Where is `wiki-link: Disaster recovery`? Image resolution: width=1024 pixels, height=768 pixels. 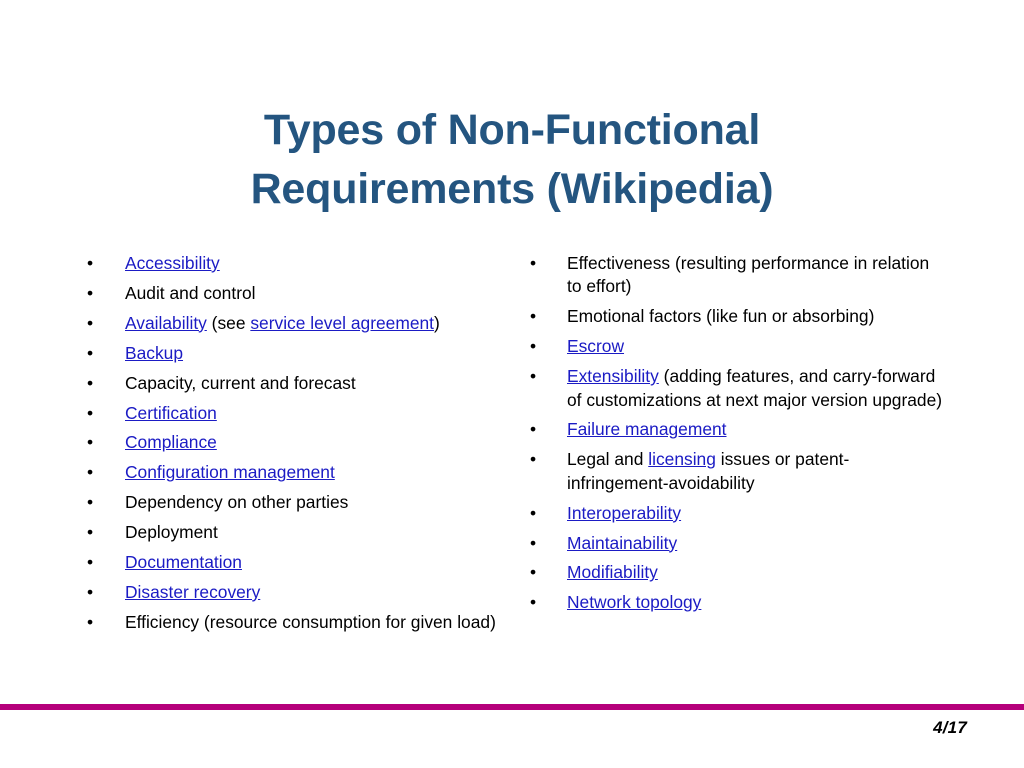
wiki-link: Disaster recovery is located at coordinates (192, 592).